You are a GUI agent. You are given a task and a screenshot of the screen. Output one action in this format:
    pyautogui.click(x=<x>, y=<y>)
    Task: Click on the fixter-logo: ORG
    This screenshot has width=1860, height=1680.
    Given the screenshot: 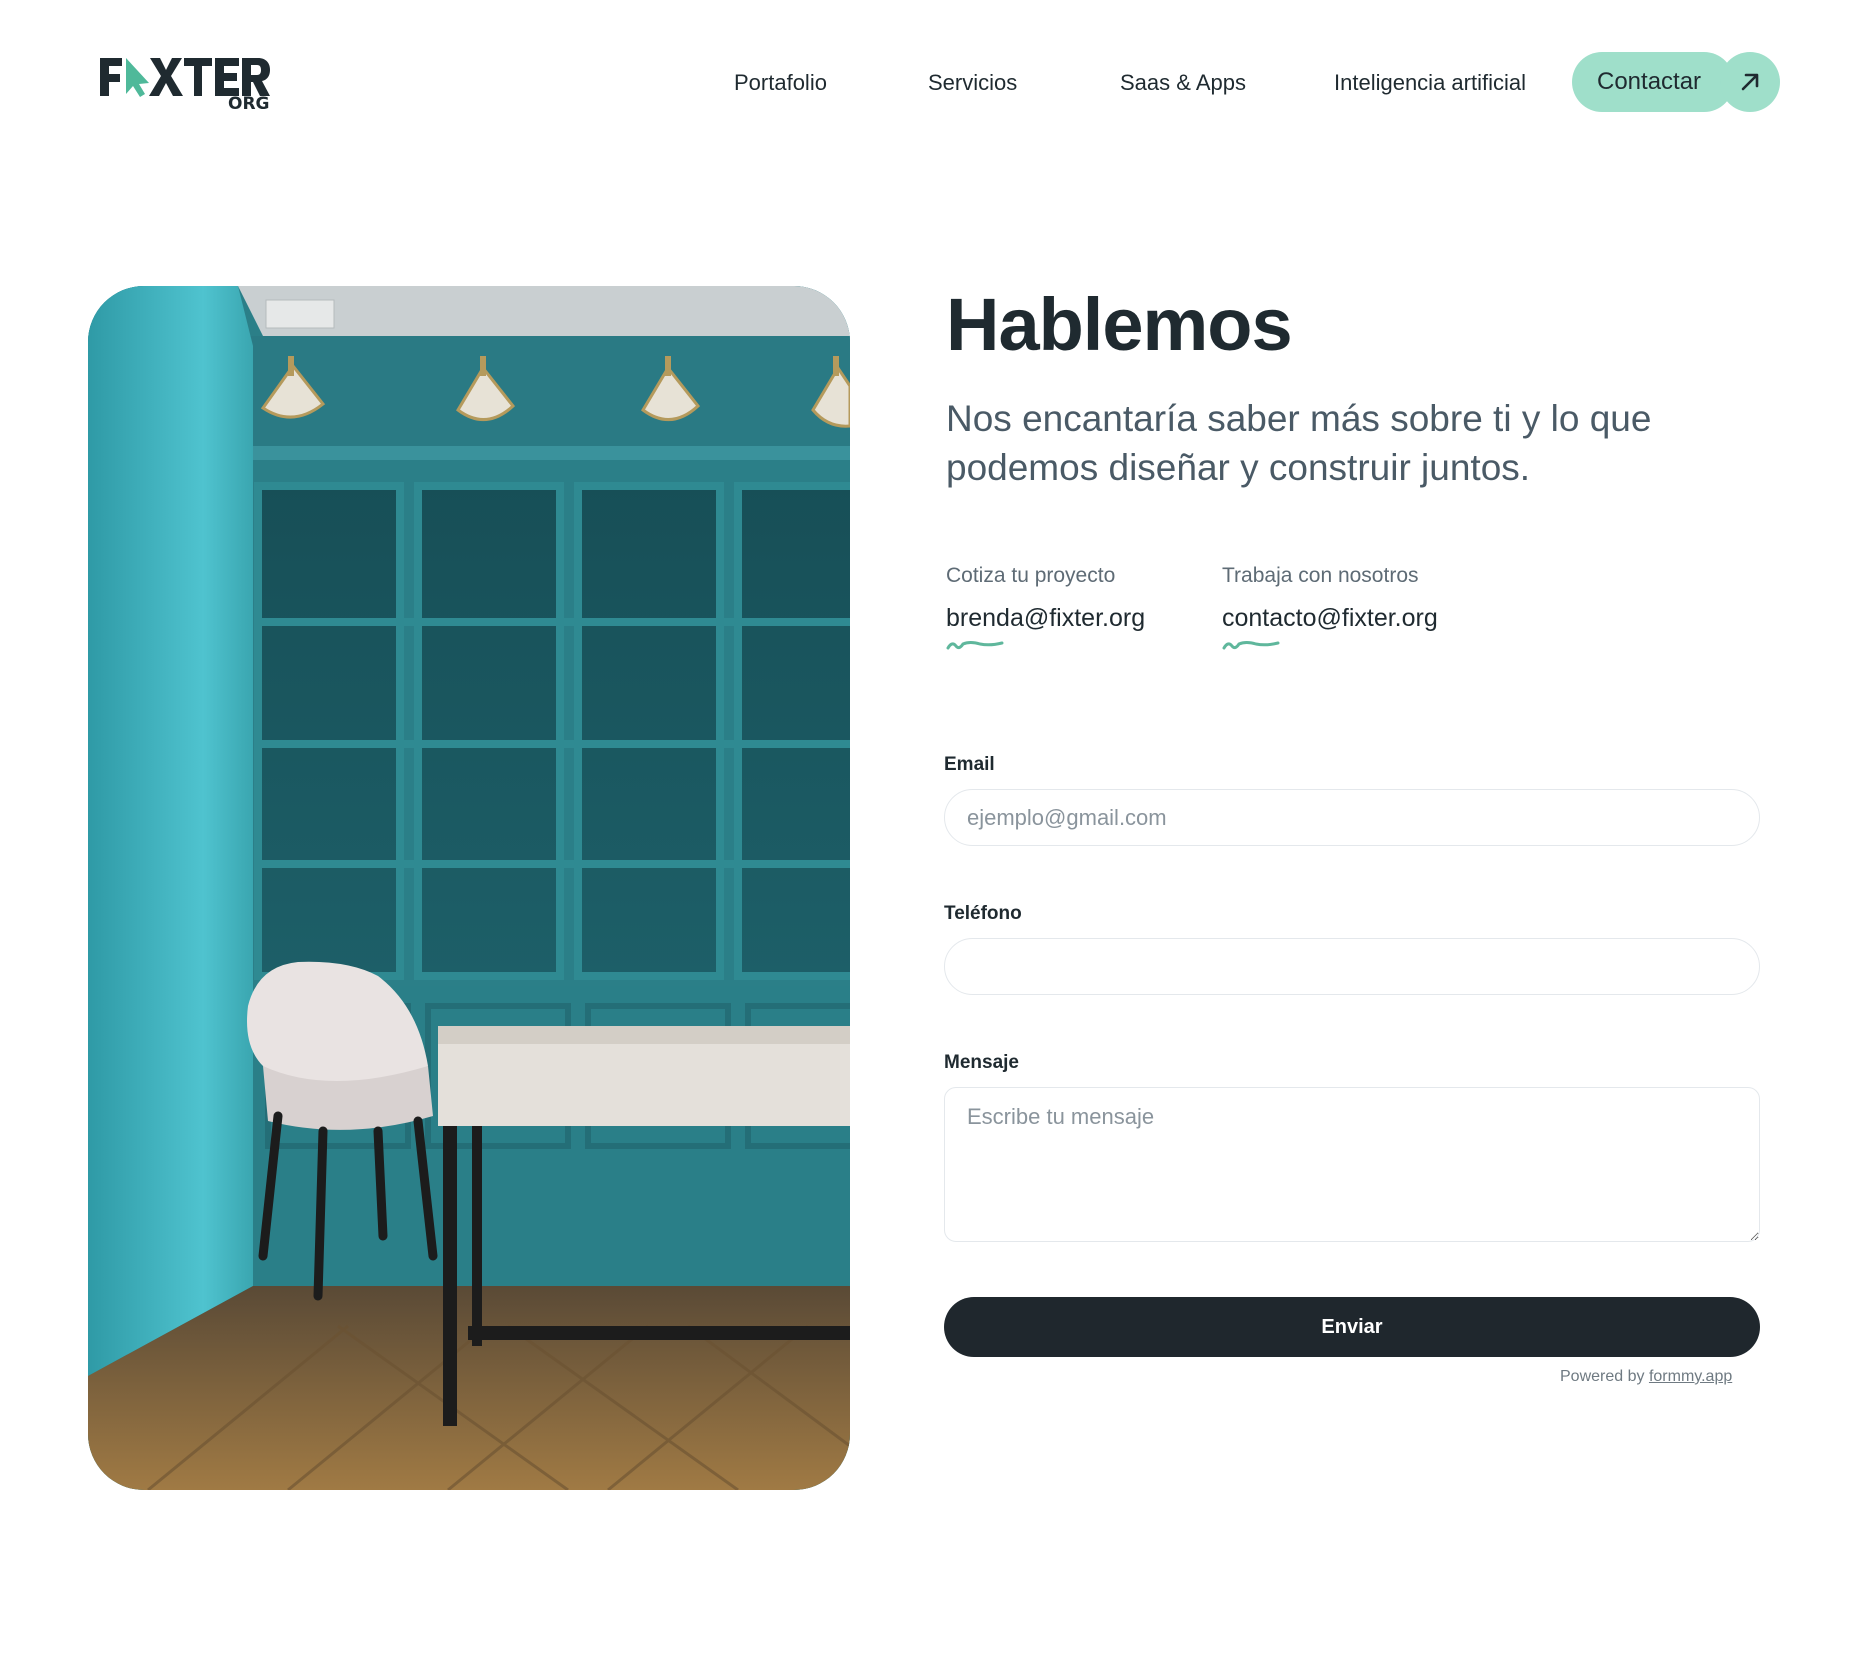 What is the action you would take?
    pyautogui.click(x=184, y=84)
    